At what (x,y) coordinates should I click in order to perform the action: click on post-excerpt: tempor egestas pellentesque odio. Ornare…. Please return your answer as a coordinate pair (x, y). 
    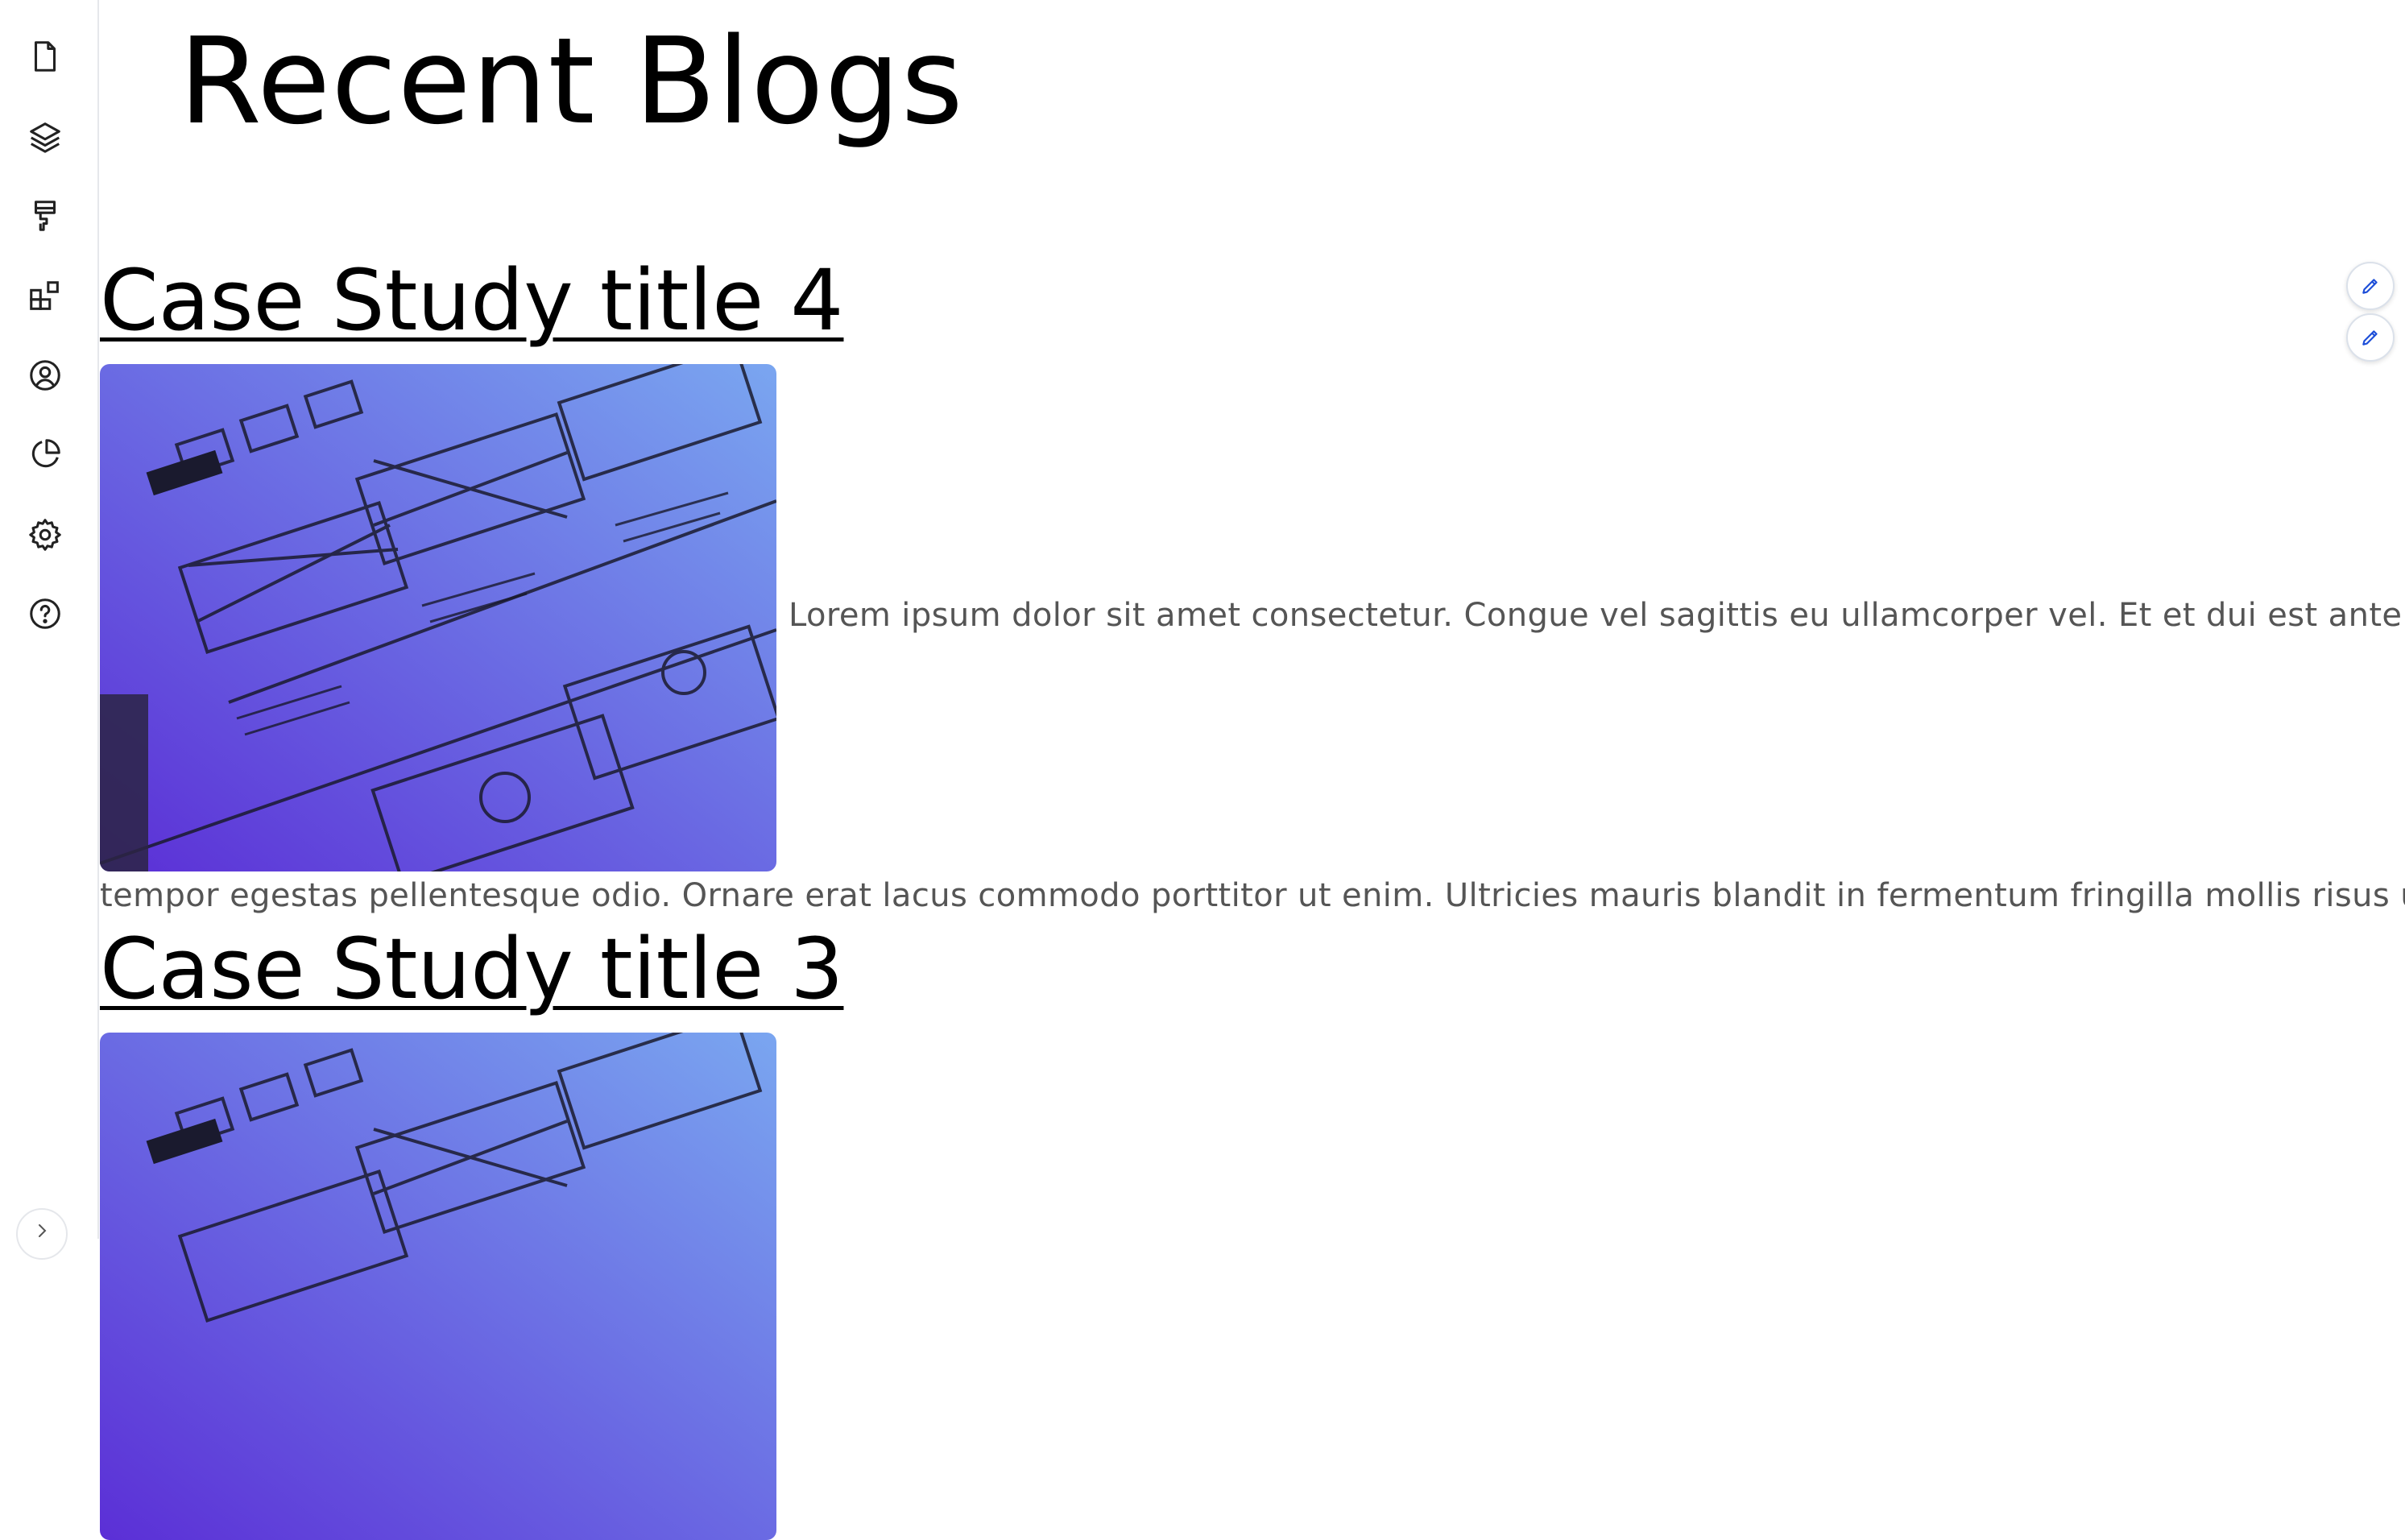
    Looking at the image, I should click on (1252, 895).